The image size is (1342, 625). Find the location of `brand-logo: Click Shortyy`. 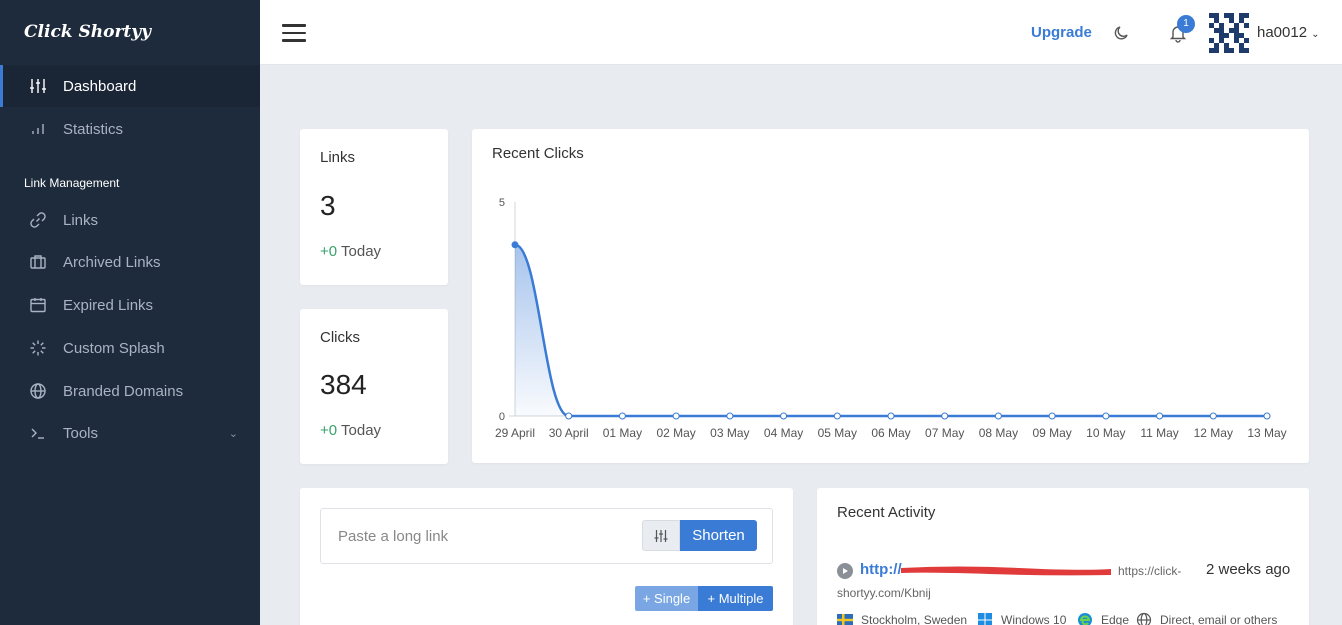

brand-logo: Click Shortyy is located at coordinates (130, 32).